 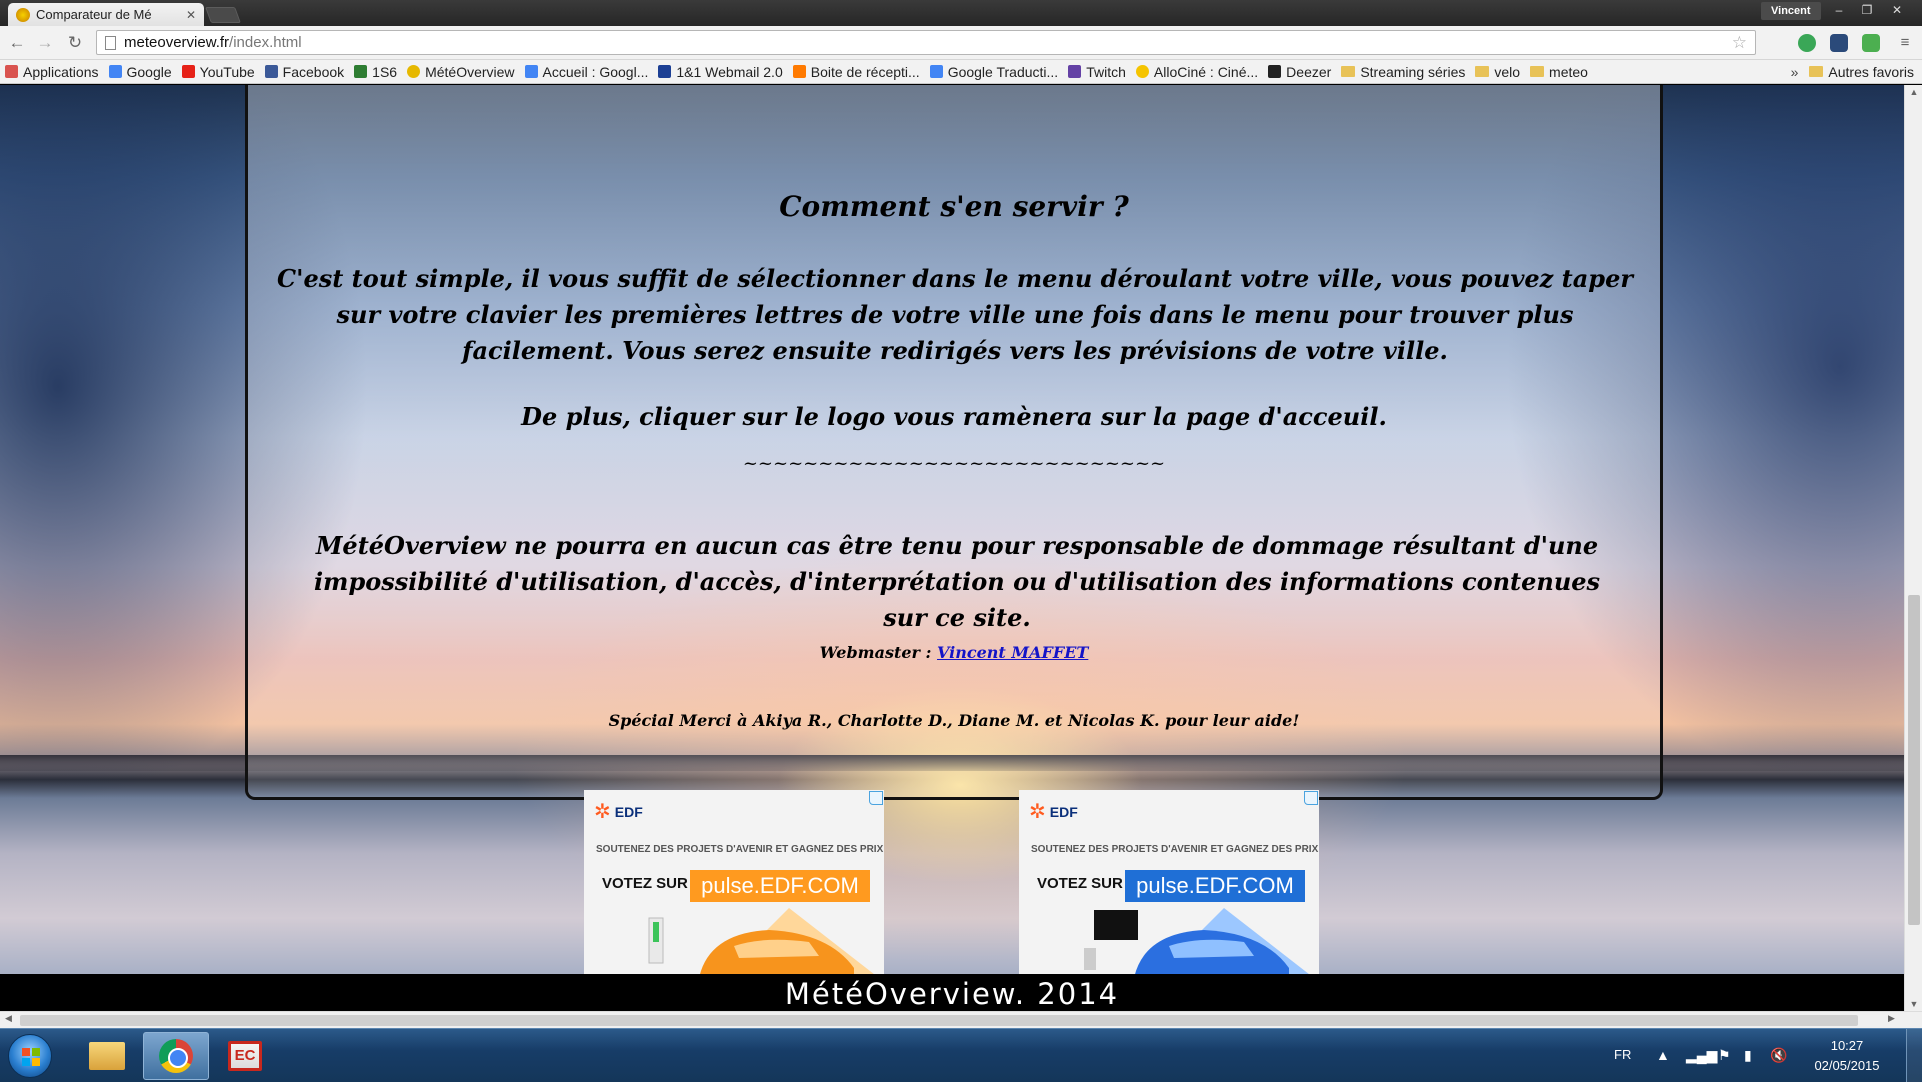 I want to click on vertical-scroll-thumb, so click(x=1914, y=760).